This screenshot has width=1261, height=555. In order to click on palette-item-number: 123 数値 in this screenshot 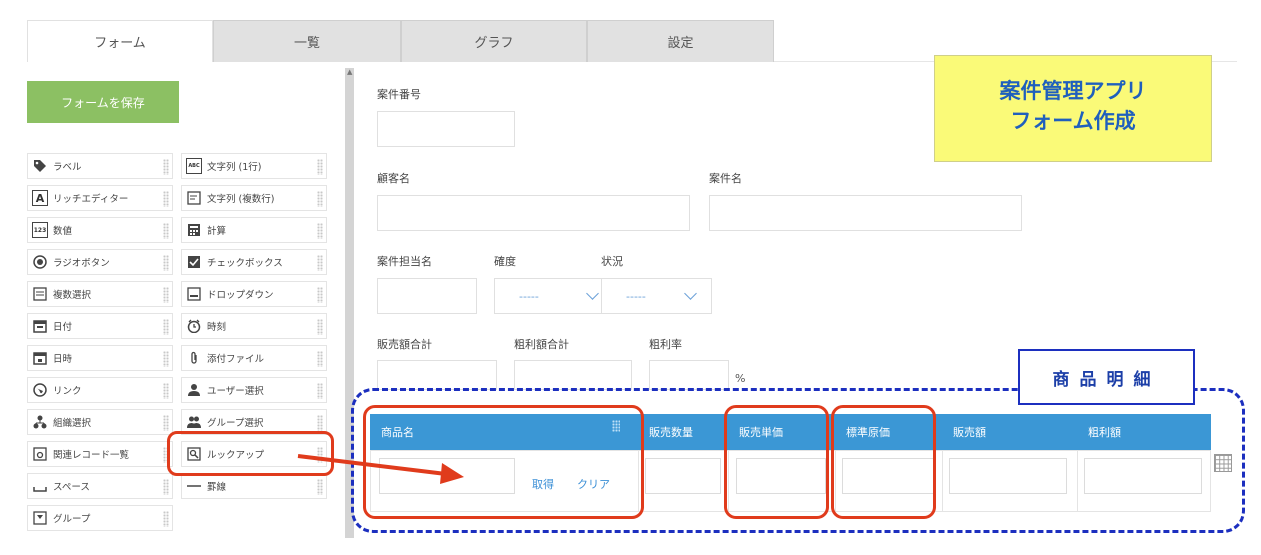, I will do `click(100, 230)`.